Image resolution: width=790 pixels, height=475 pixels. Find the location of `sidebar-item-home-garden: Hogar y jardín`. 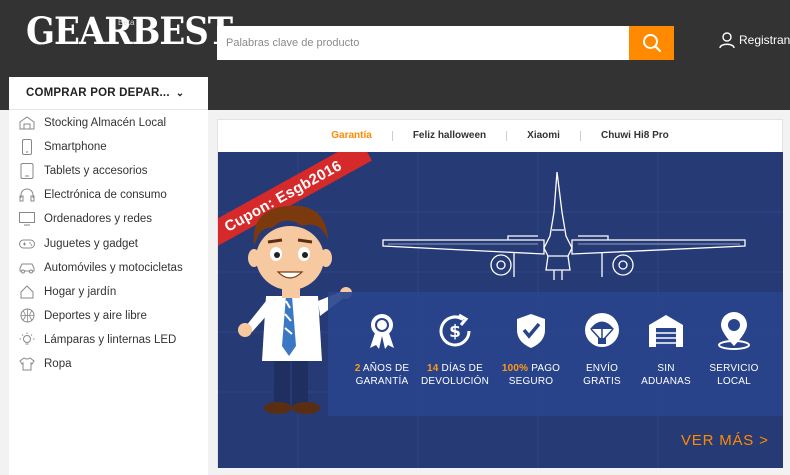

sidebar-item-home-garden: Hogar y jardín is located at coordinates (108, 292).